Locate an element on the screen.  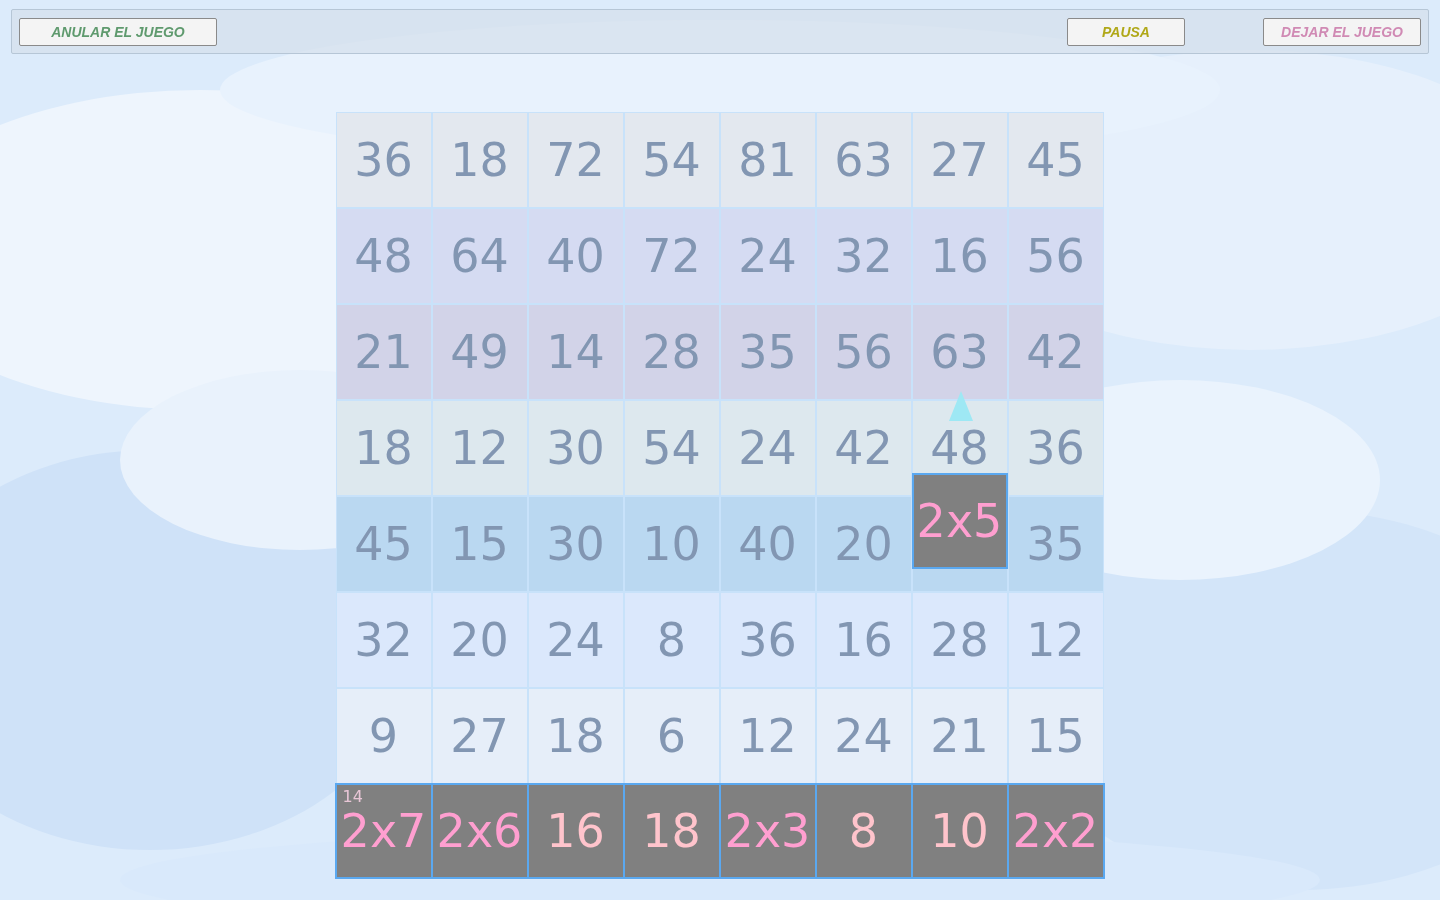
cell-number: 9 is located at coordinates (383, 736).